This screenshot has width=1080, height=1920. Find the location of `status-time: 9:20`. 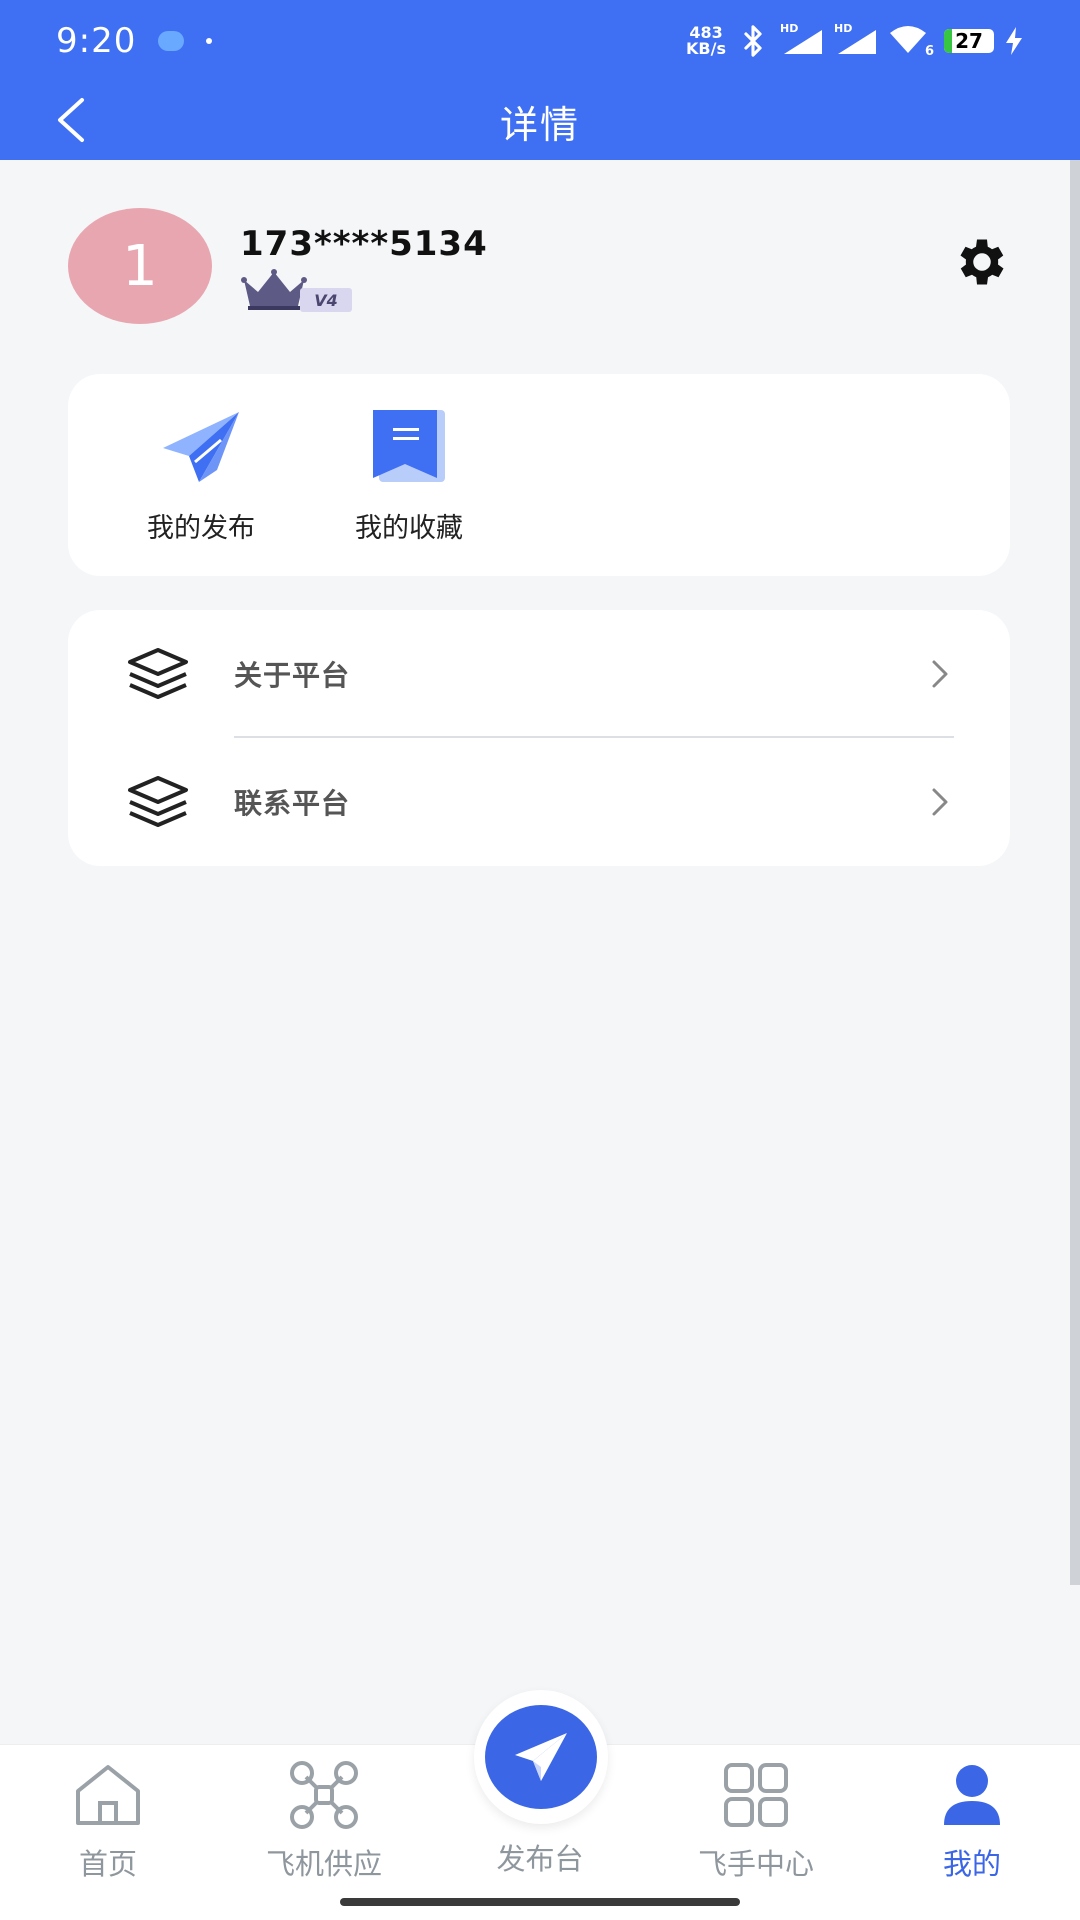

status-time: 9:20 is located at coordinates (96, 41).